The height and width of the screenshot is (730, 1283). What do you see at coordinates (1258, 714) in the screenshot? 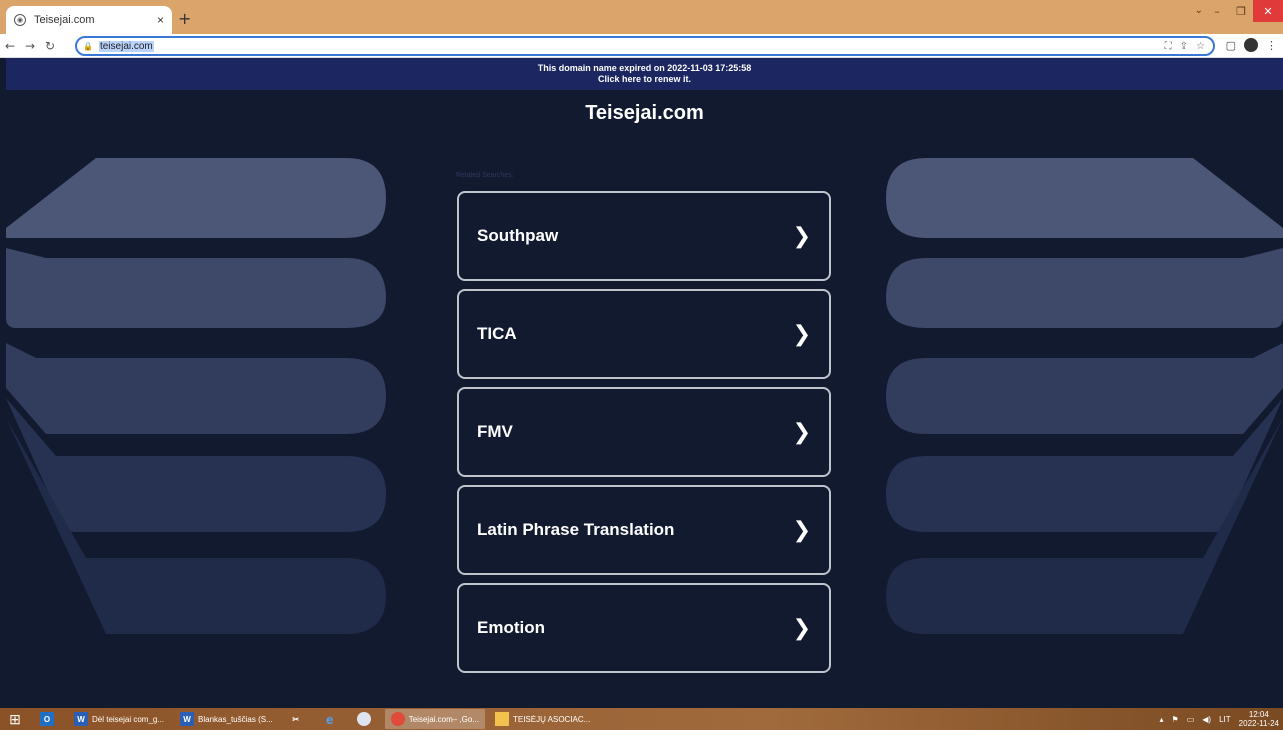
I see `clock-time: 12:04` at bounding box center [1258, 714].